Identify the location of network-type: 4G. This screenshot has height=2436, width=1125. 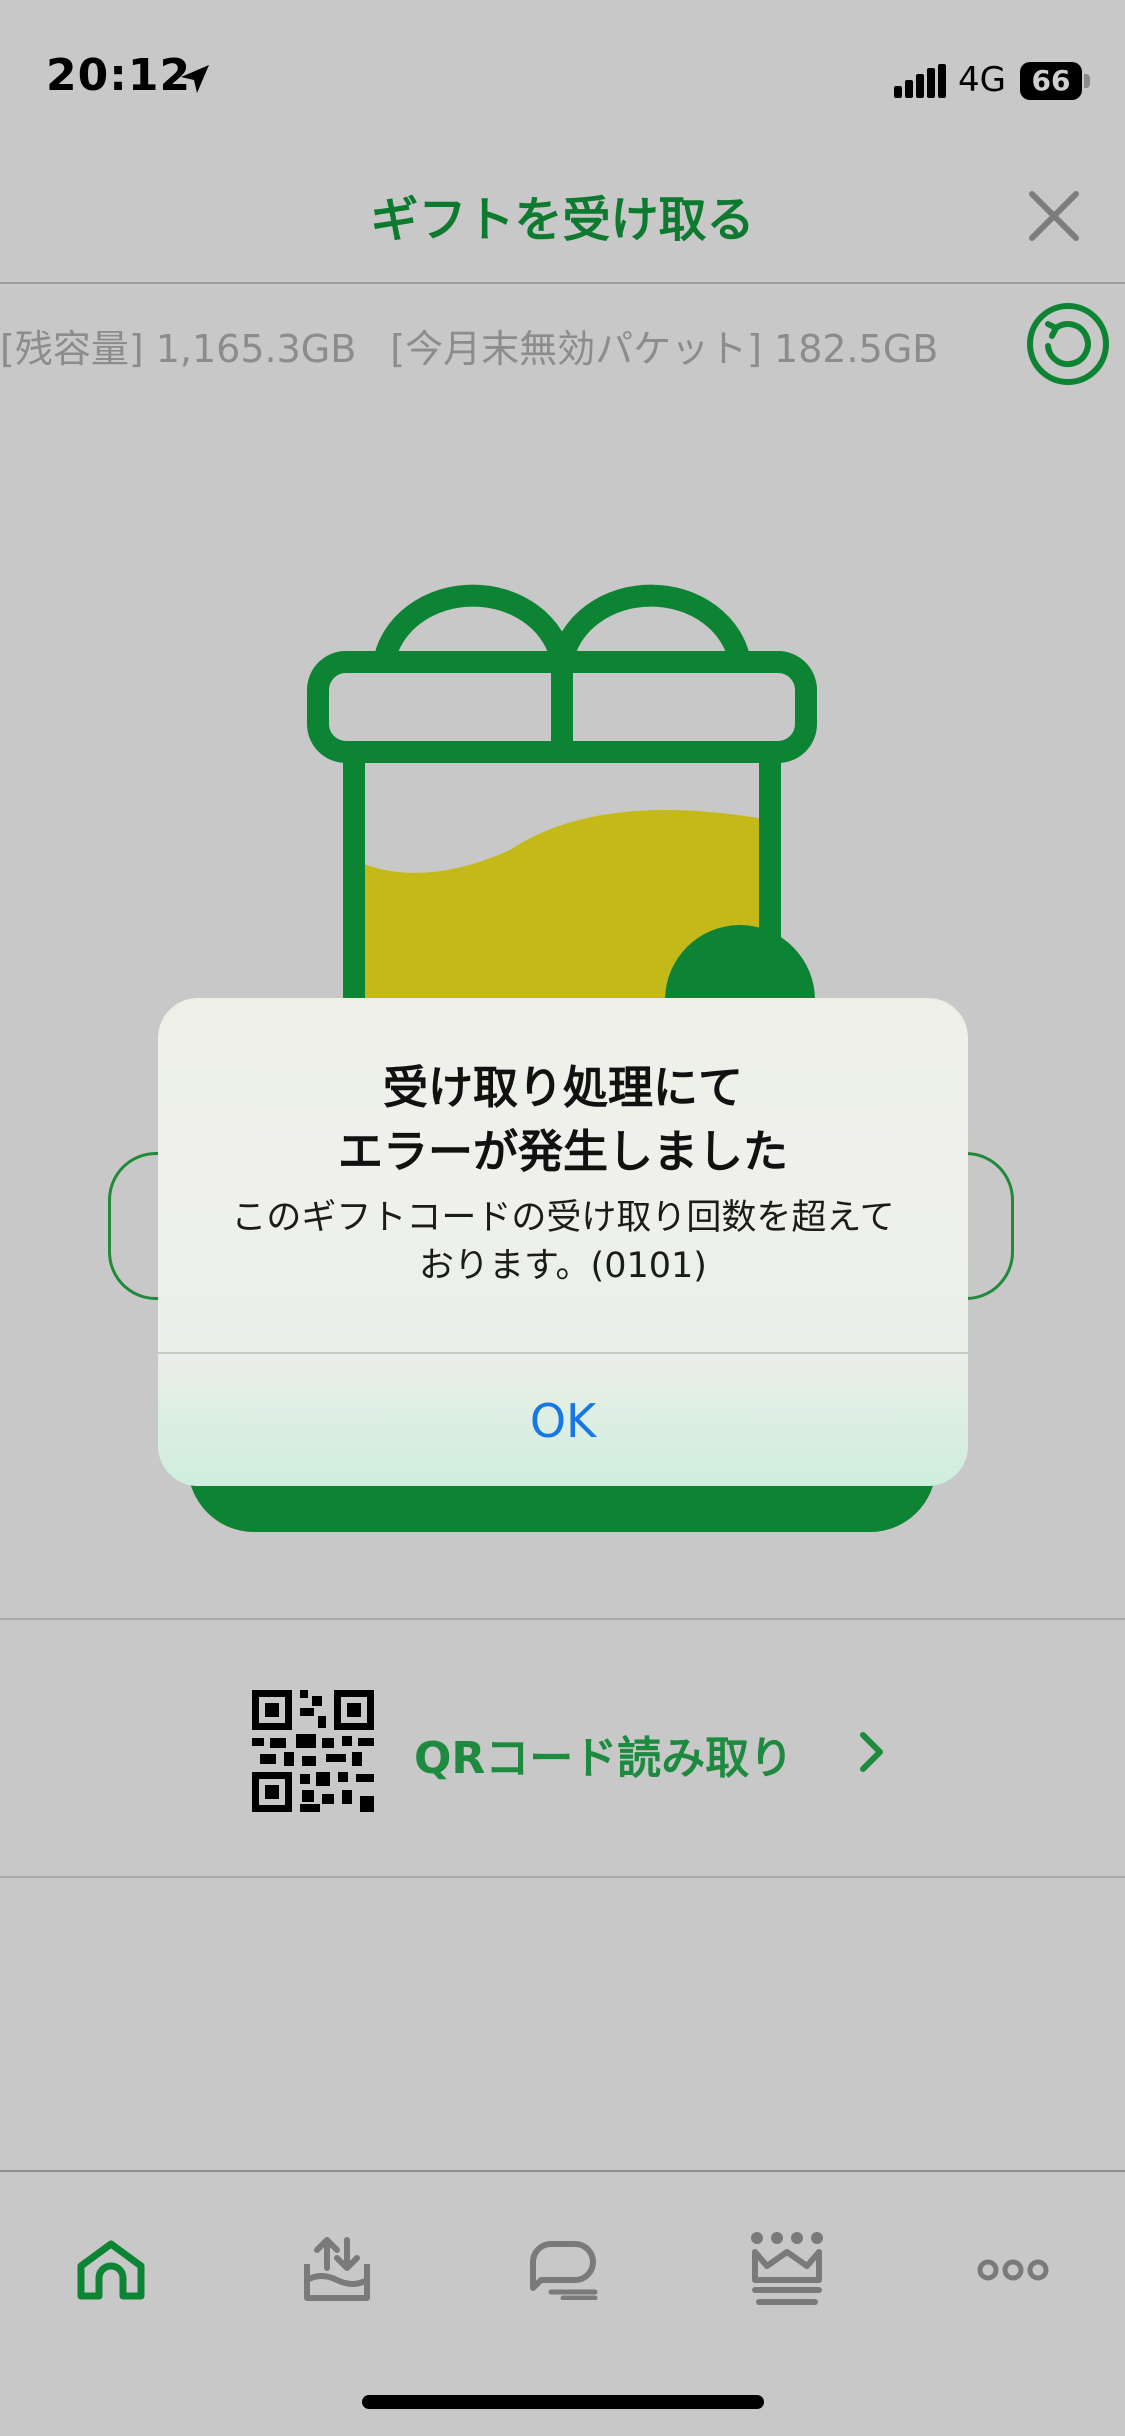
(982, 80).